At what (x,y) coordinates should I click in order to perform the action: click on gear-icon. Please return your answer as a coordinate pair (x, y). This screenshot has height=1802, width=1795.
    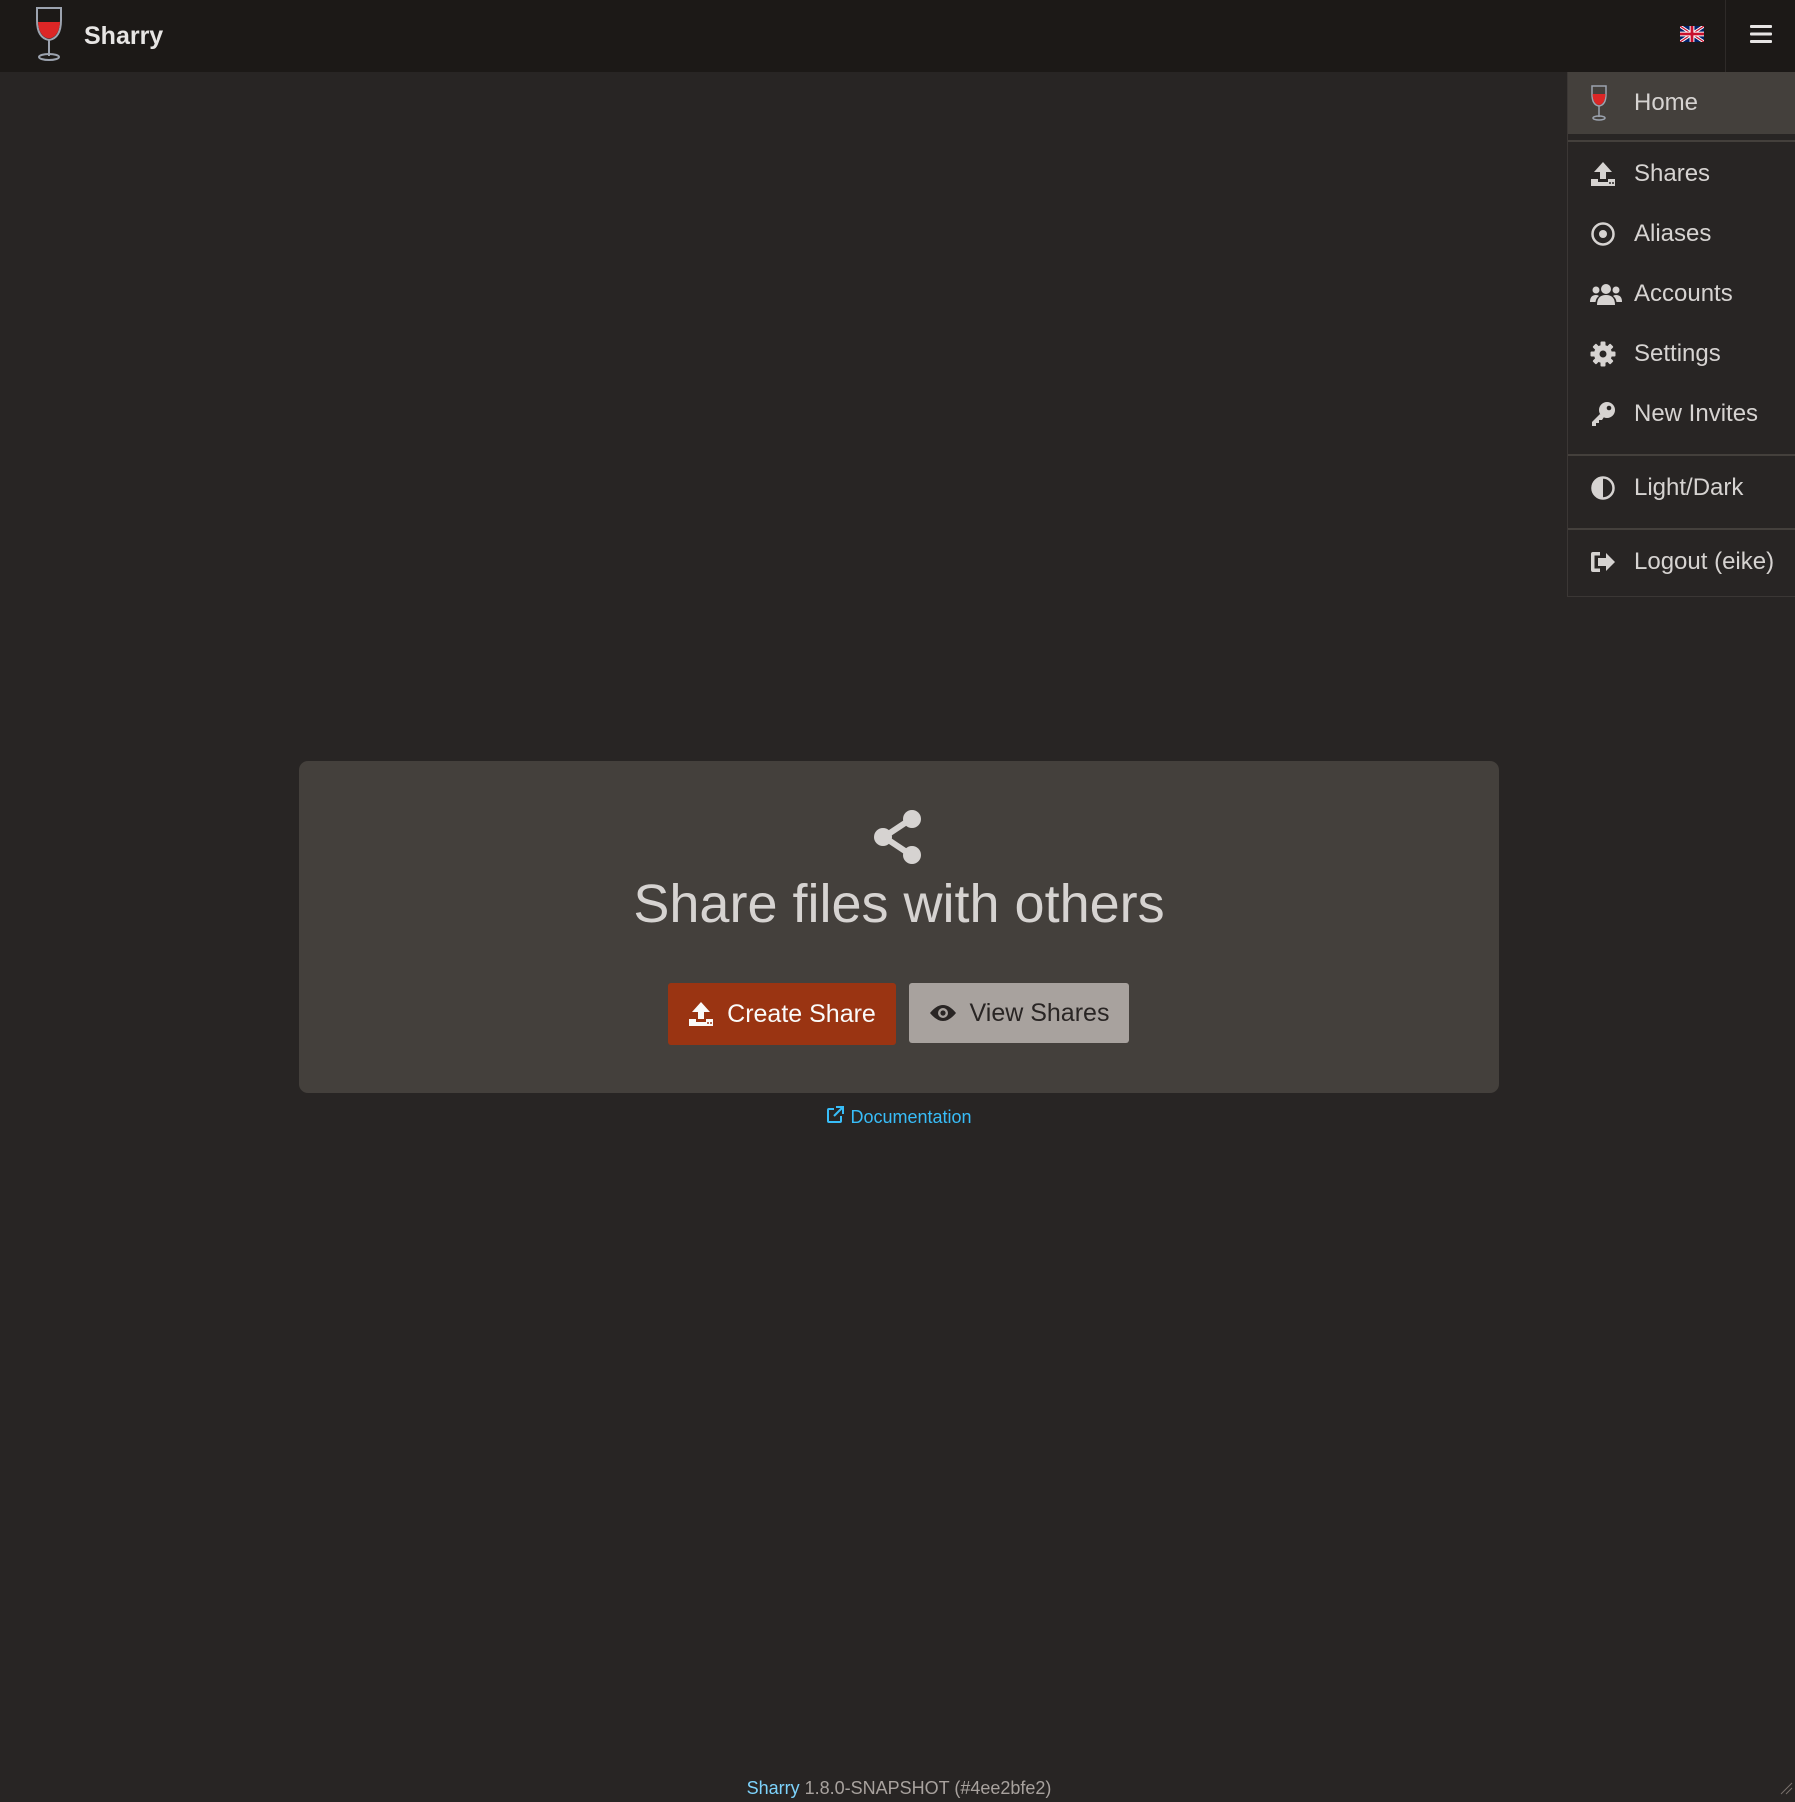
    Looking at the image, I should click on (1612, 354).